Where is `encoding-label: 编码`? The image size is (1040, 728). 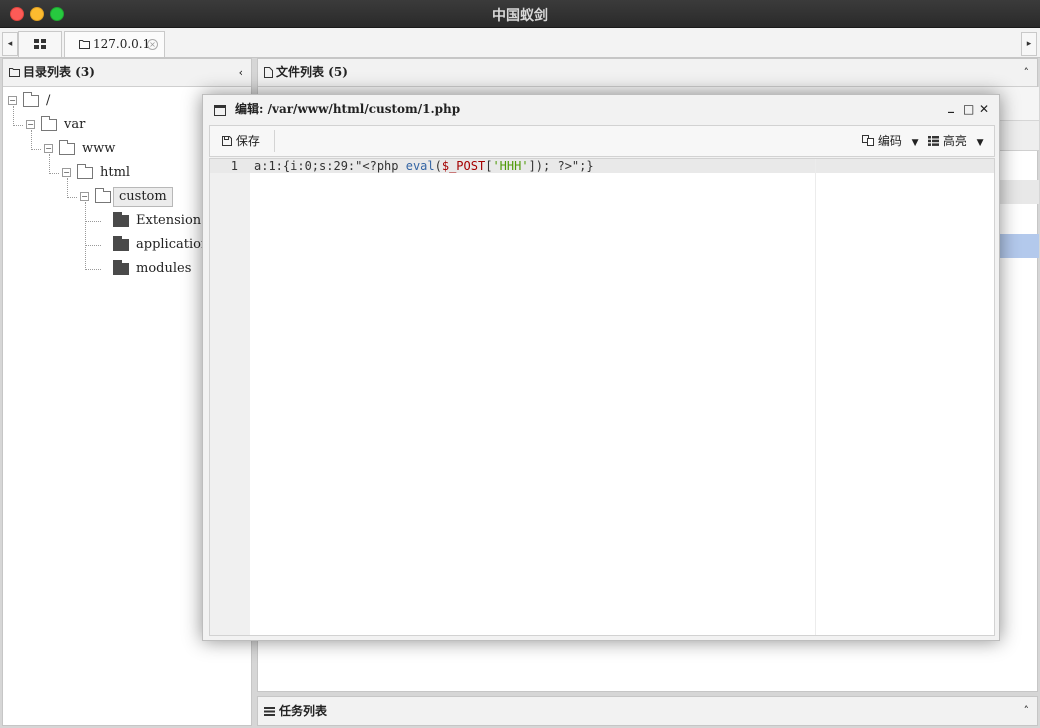 encoding-label: 编码 is located at coordinates (889, 141).